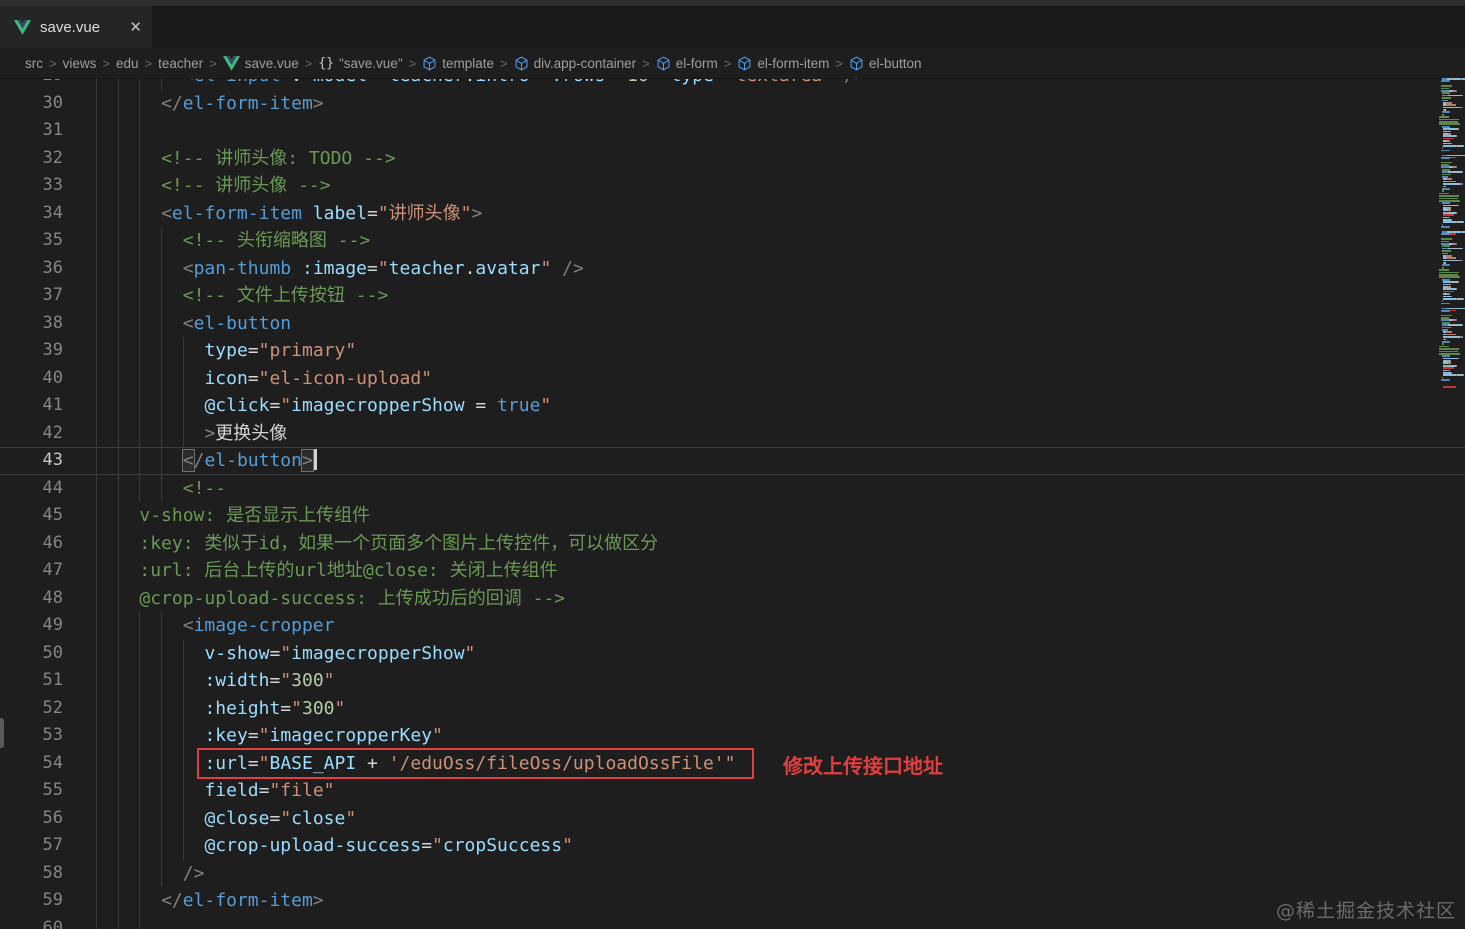 The height and width of the screenshot is (929, 1465). What do you see at coordinates (732, 186) in the screenshot?
I see `code-line-33: 33 <!-- 讲师头像 -->` at bounding box center [732, 186].